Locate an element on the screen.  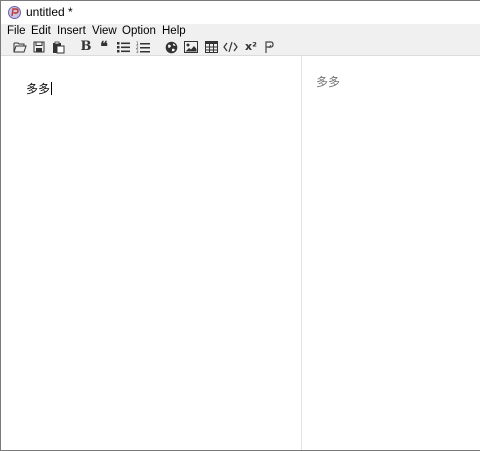
editor-content: 多多 is located at coordinates (39, 89).